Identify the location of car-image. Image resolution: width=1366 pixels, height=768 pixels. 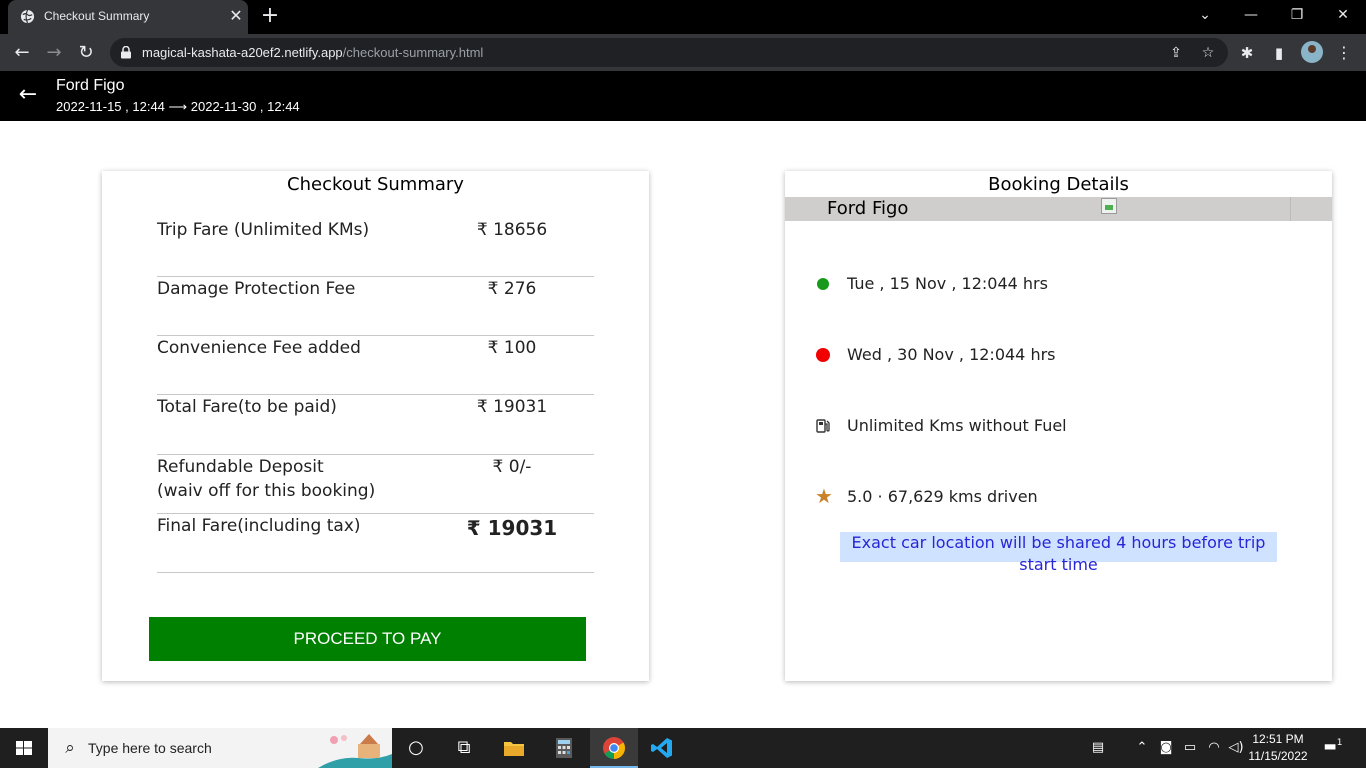
(1196, 209).